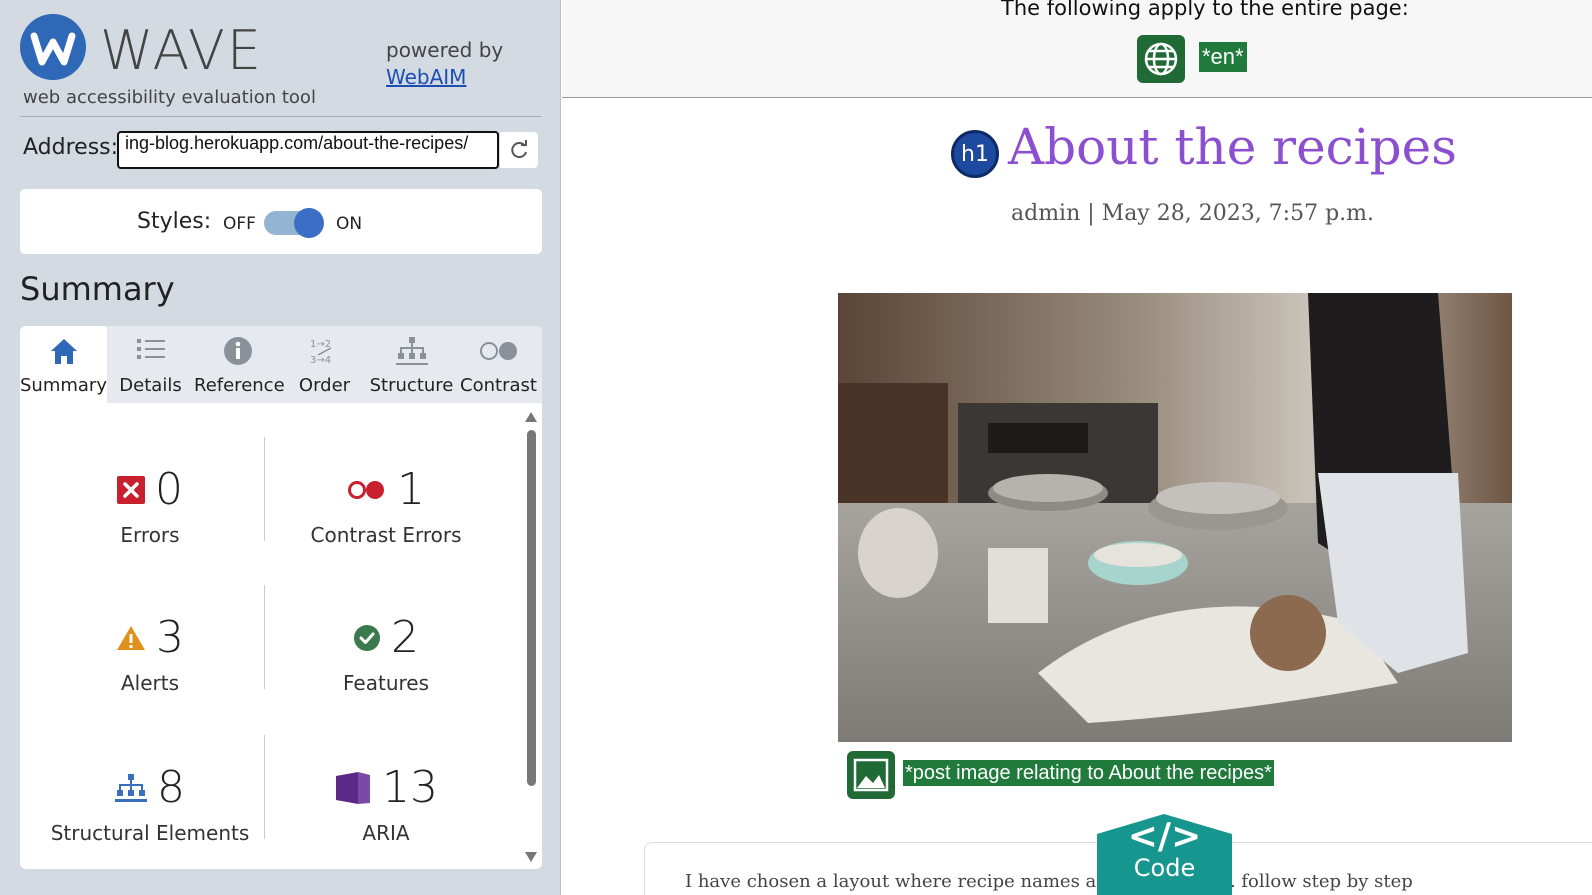 This screenshot has height=895, width=1592. I want to click on tab-reference: Reference, so click(239, 364).